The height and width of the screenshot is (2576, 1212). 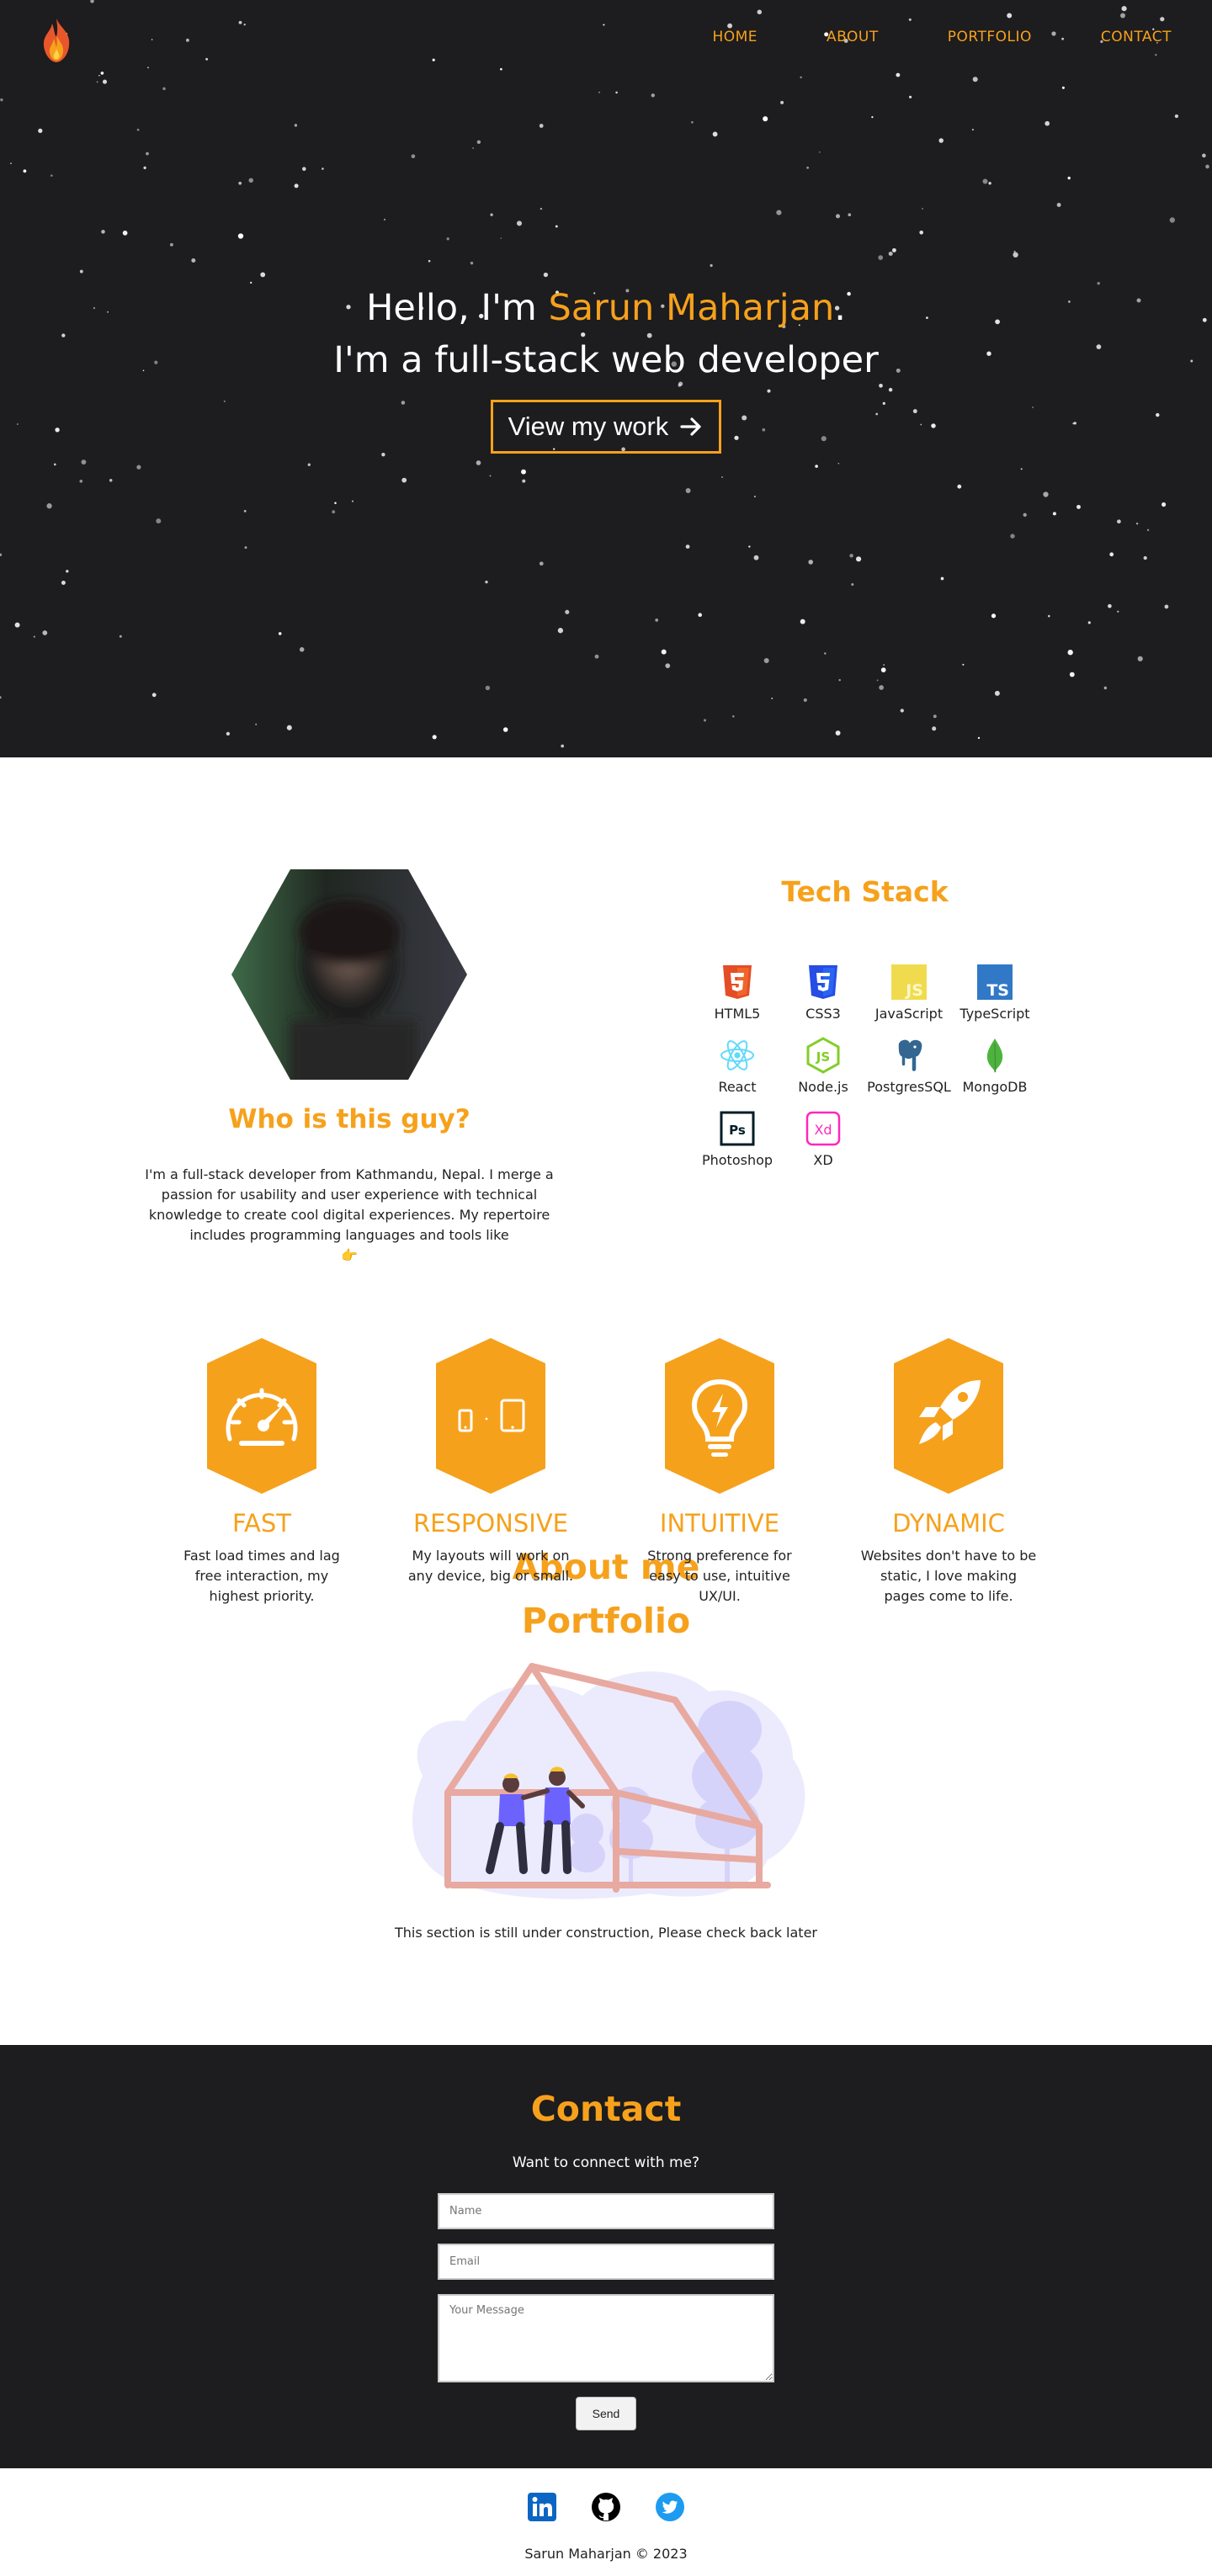 What do you see at coordinates (942, 37) in the screenshot?
I see `main-nav: HOME ABOUT PORTFOLIO CONTACT` at bounding box center [942, 37].